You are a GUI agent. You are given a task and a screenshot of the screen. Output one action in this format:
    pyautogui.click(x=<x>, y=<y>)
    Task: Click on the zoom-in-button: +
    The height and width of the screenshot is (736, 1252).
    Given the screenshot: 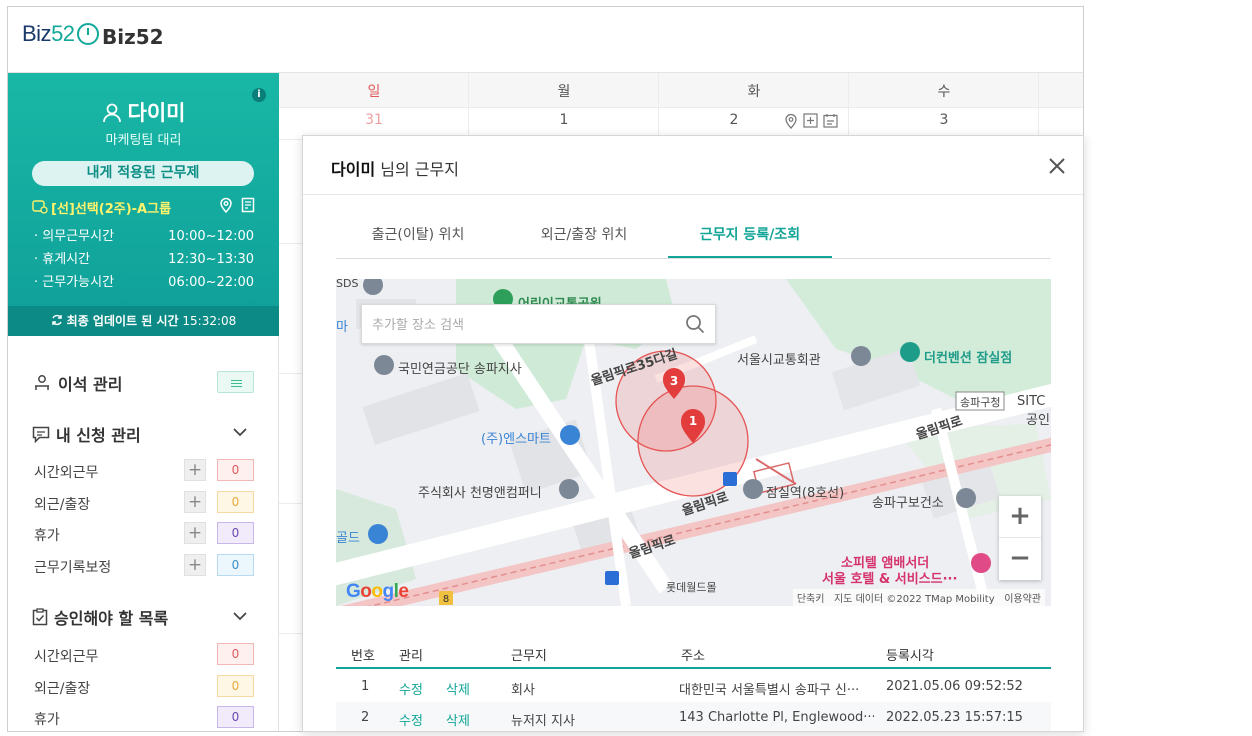 What is the action you would take?
    pyautogui.click(x=1020, y=517)
    